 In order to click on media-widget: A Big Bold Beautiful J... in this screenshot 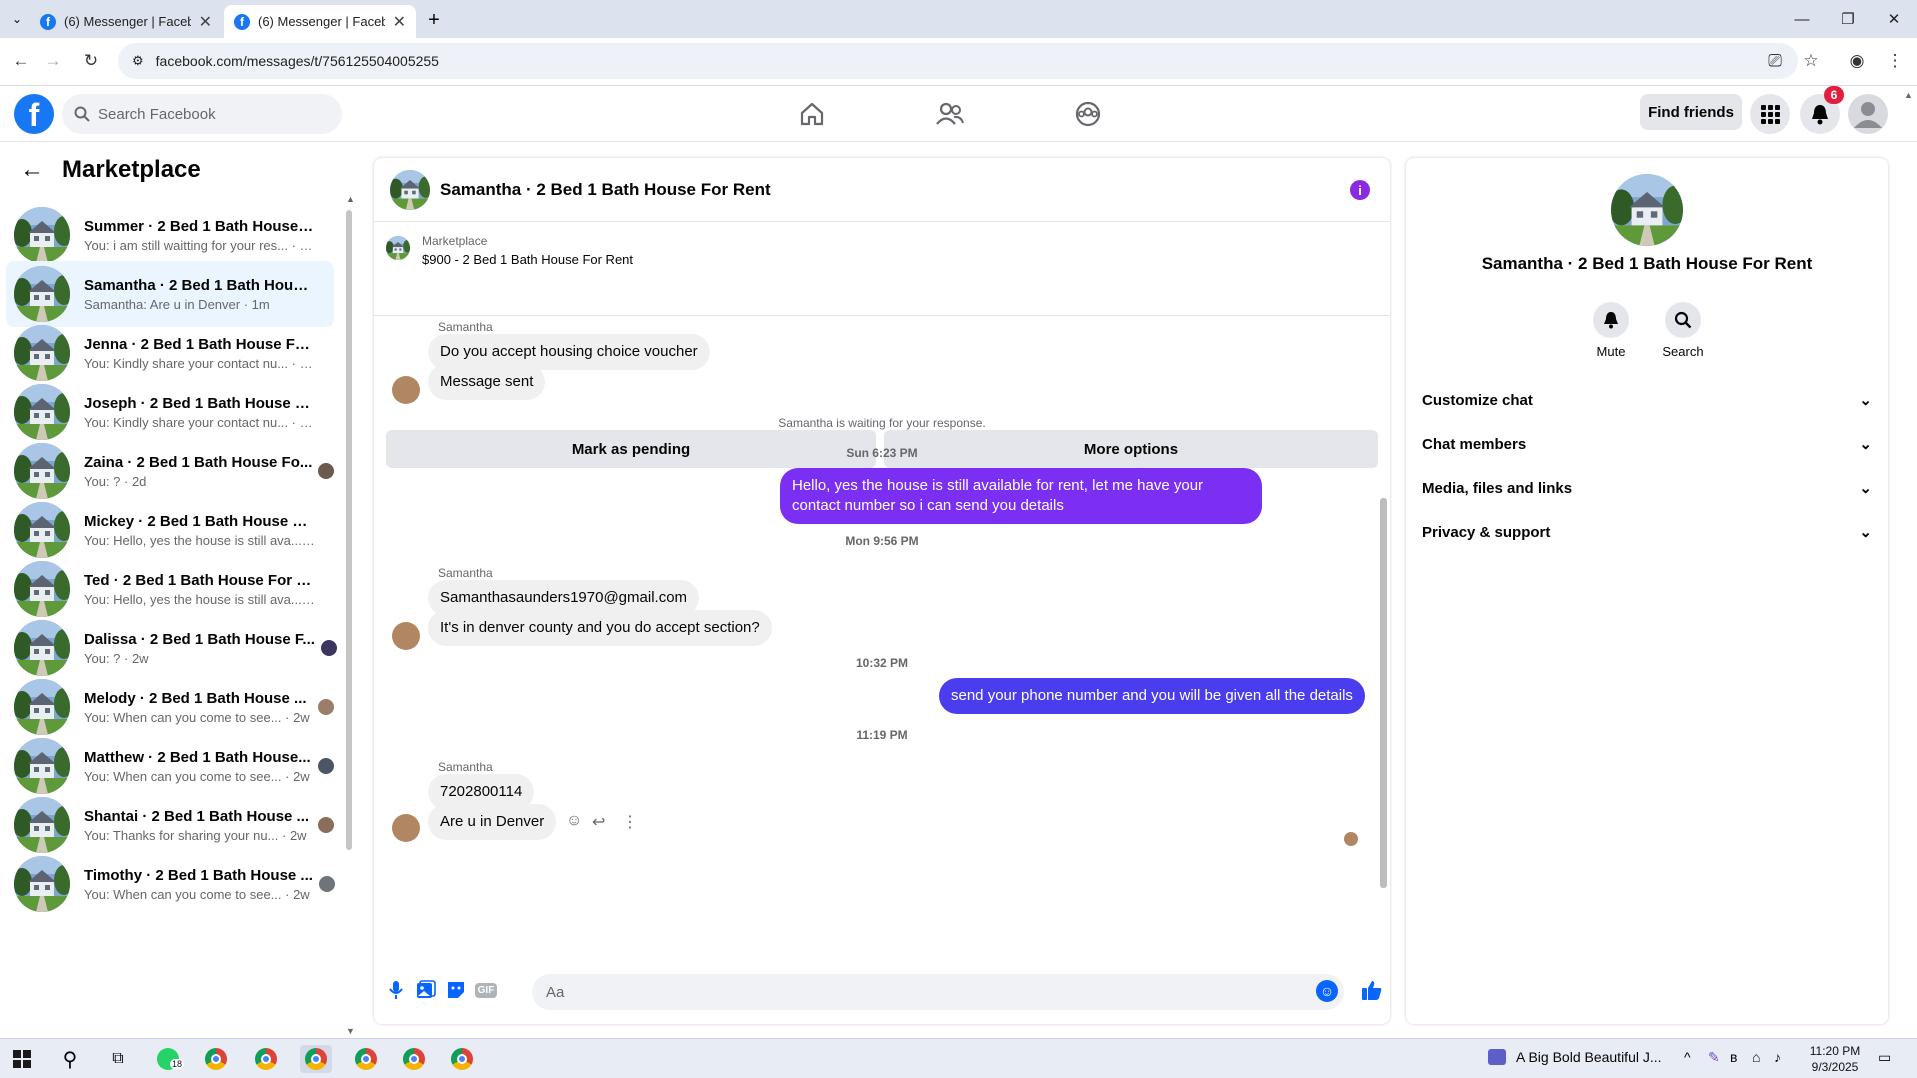, I will do `click(1575, 1057)`.